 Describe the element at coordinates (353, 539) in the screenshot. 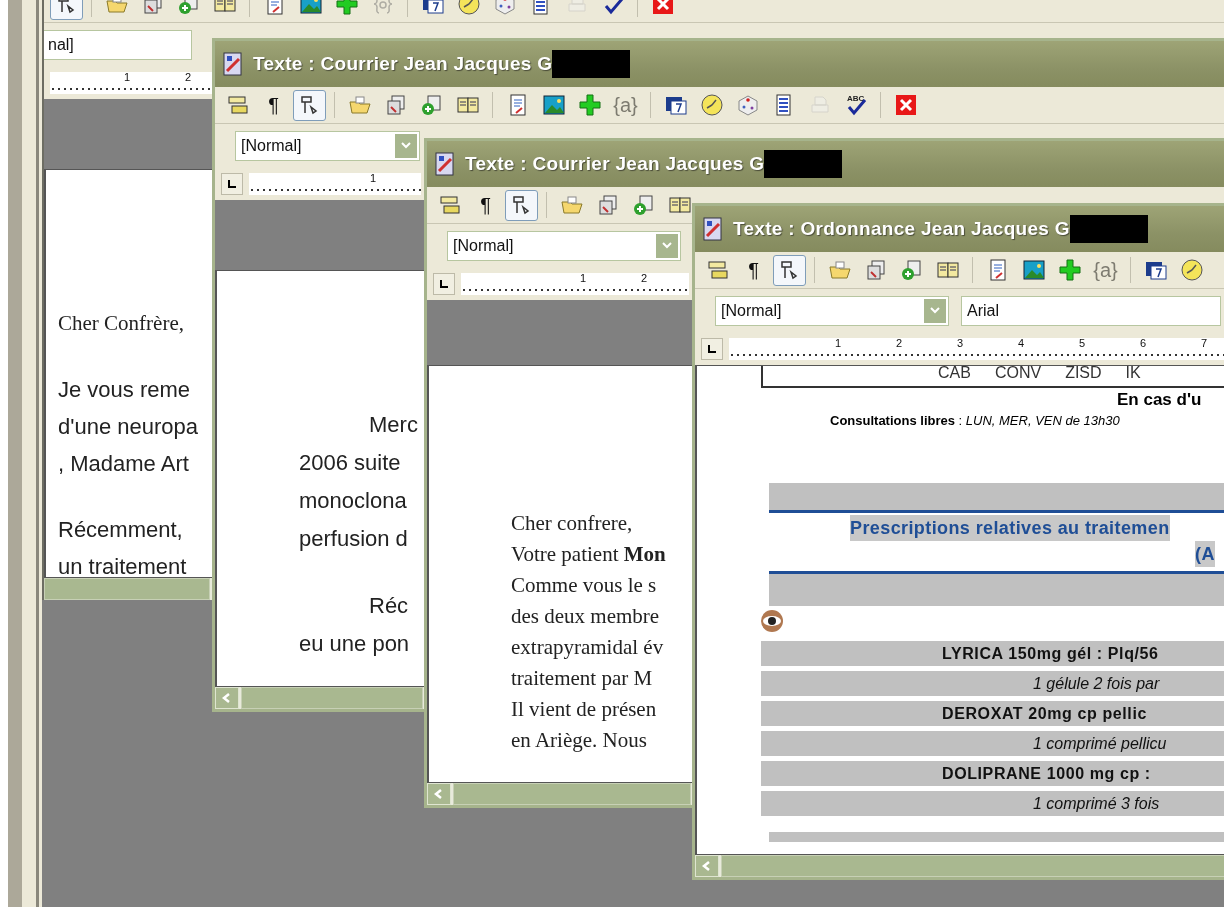

I see `text-line: perfusion d` at that location.